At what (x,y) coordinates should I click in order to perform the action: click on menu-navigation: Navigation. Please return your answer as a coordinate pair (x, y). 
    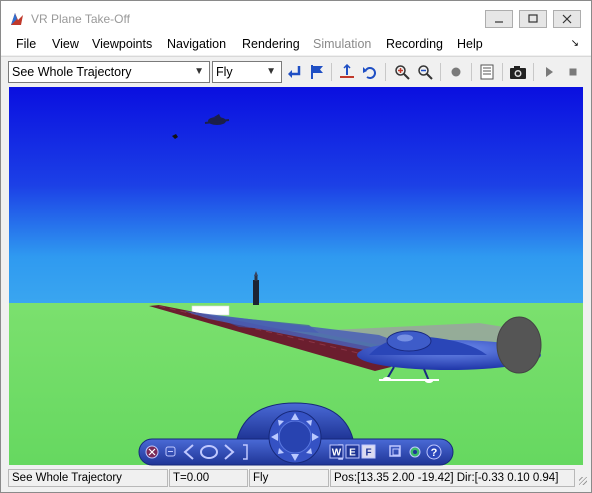
    Looking at the image, I should click on (196, 44).